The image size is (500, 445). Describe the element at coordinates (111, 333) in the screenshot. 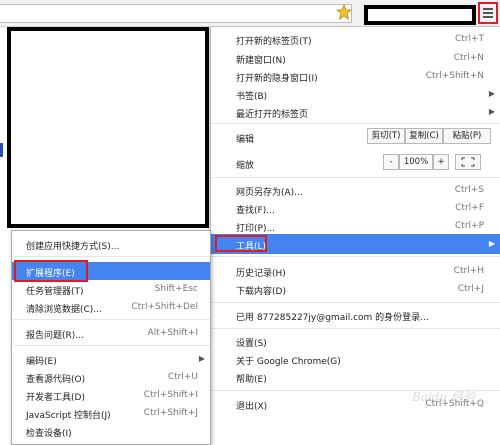

I see `submenu-item-report-issue: 报告问题(R)... Alt+Shift+I` at that location.